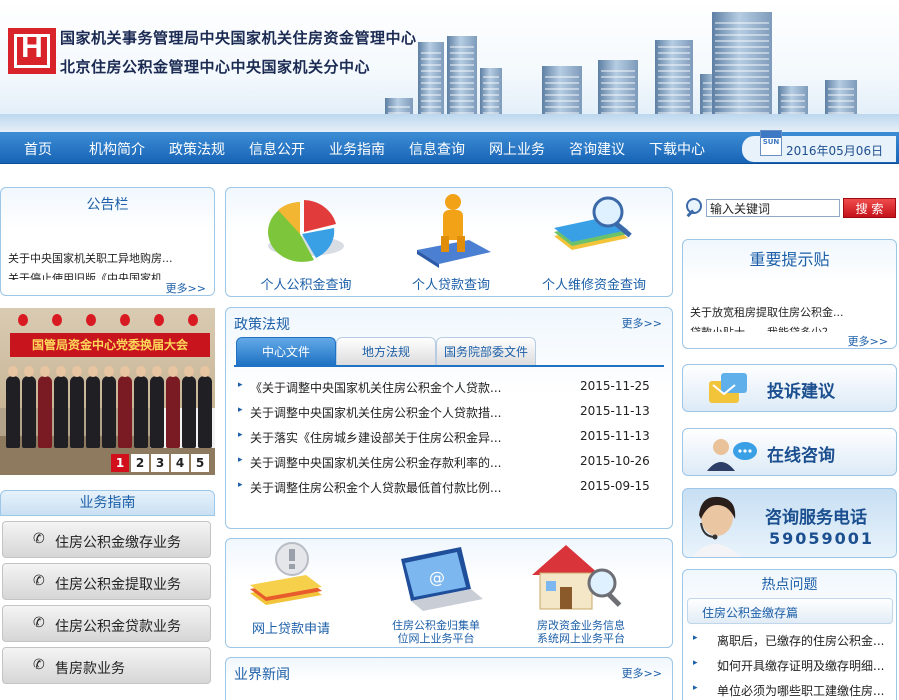 This screenshot has height=700, width=899. Describe the element at coordinates (197, 149) in the screenshot. I see `nav-item-policy: 政策法规` at that location.